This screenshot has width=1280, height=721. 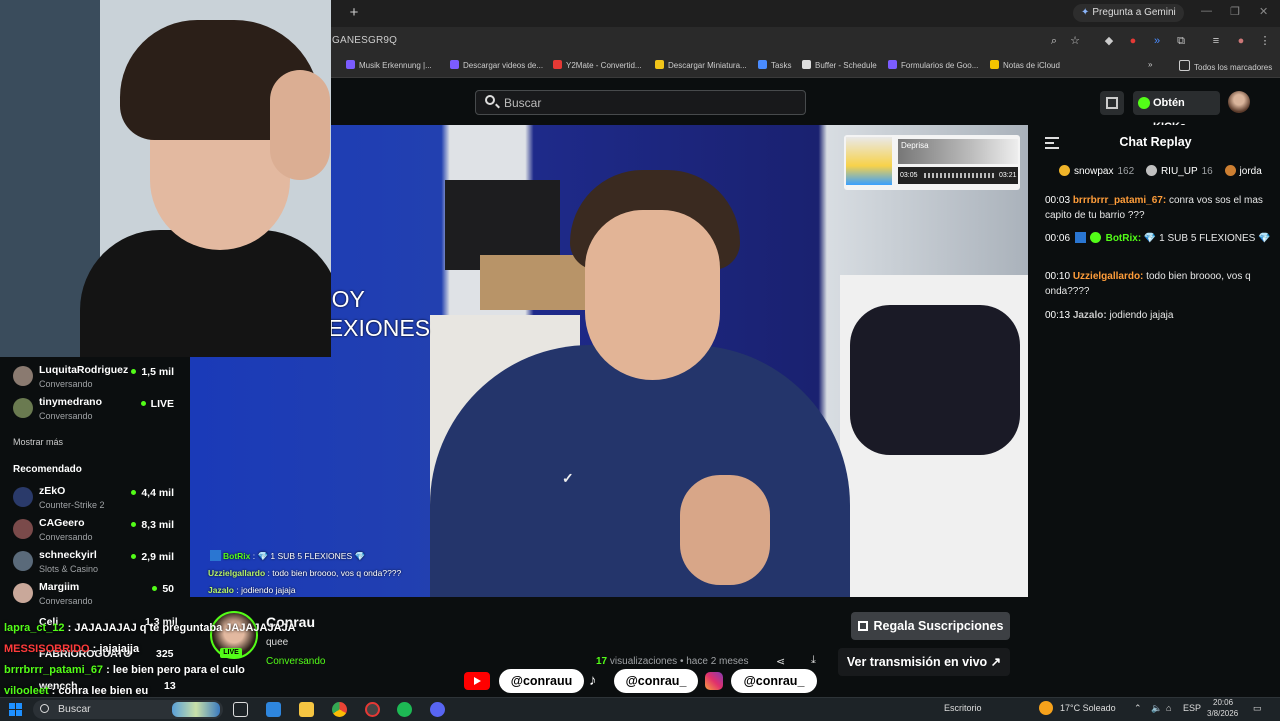 What do you see at coordinates (1265, 41) in the screenshot?
I see `menu-icon: ⋮` at bounding box center [1265, 41].